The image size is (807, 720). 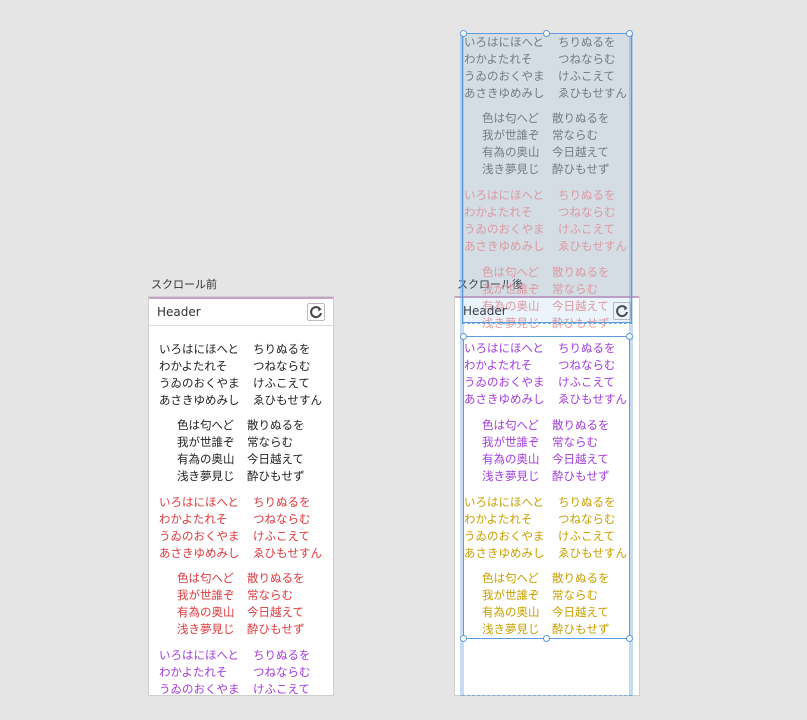 I want to click on bottom-dashed-line, so click(x=547, y=695).